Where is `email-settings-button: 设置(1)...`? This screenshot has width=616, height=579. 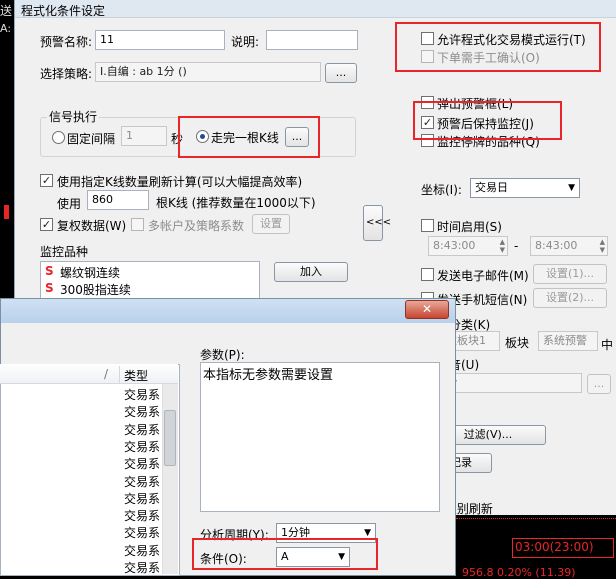
email-settings-button: 设置(1)... is located at coordinates (570, 274).